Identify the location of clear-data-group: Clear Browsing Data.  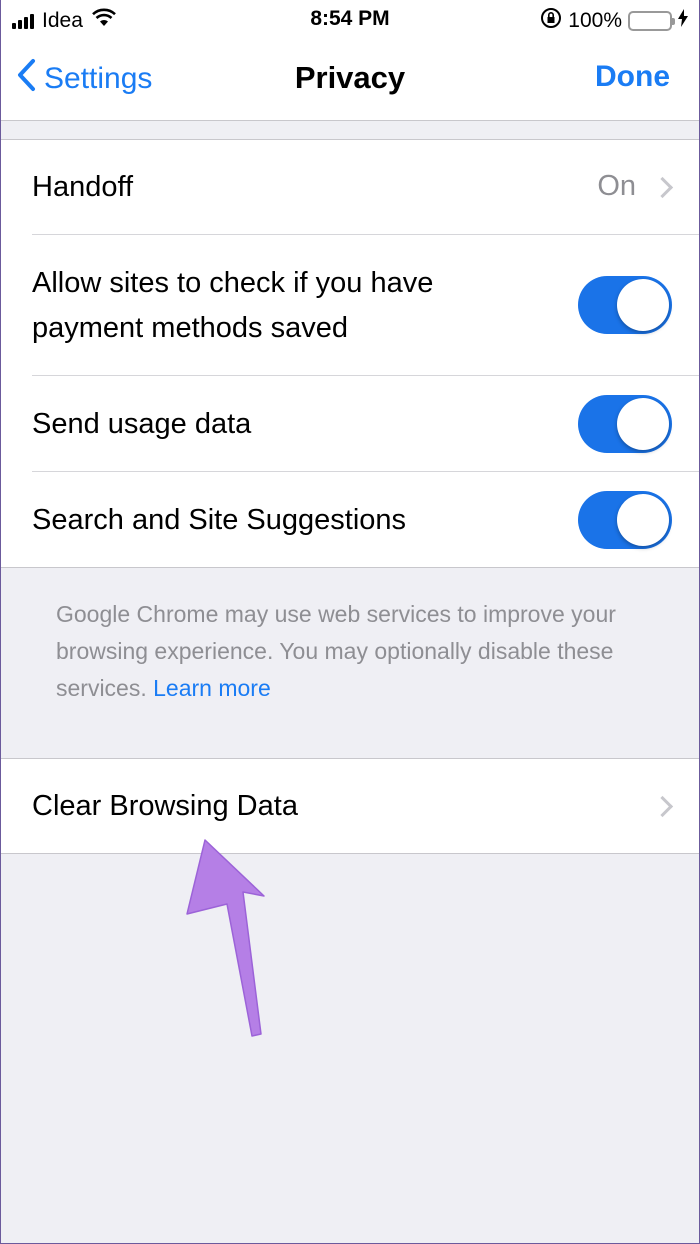
(350, 806).